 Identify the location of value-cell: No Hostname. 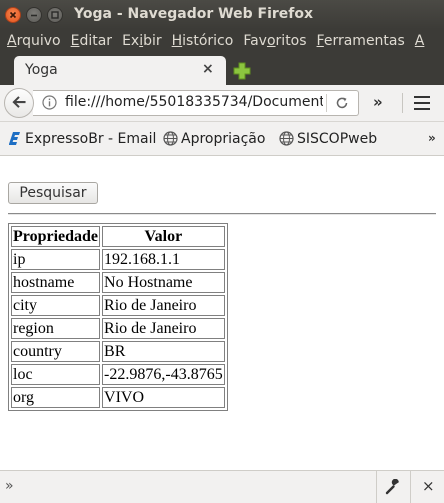
(163, 282).